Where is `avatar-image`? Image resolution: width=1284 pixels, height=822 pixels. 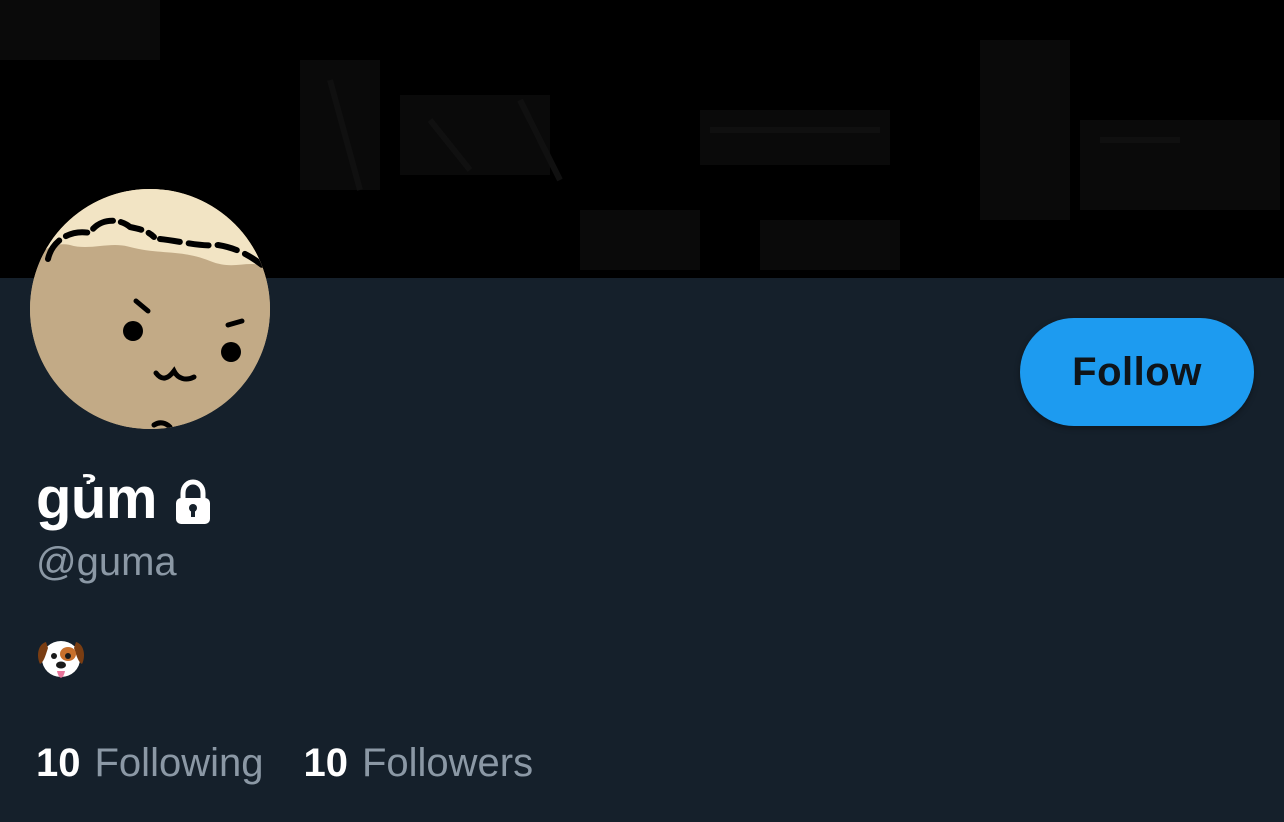 avatar-image is located at coordinates (150, 309).